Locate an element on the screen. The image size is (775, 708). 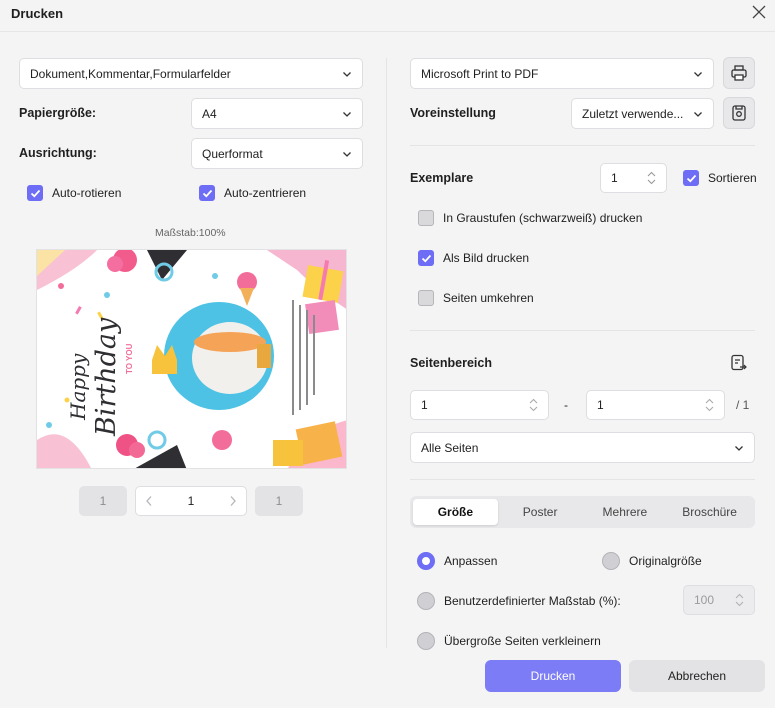
grayscale-checkbox is located at coordinates (426, 218).